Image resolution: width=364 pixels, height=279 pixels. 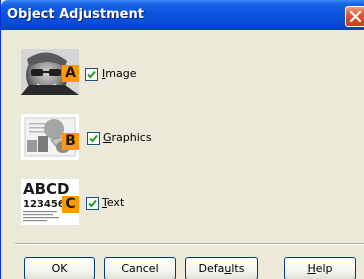 I want to click on title-bar: Object Adjustment, so click(x=182, y=15).